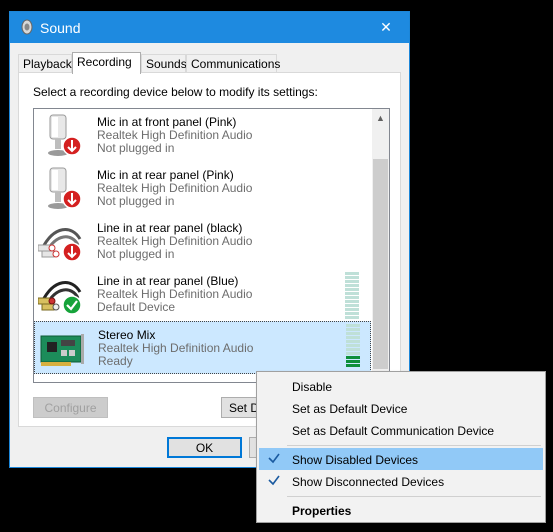  I want to click on ok-button: OK, so click(204, 447).